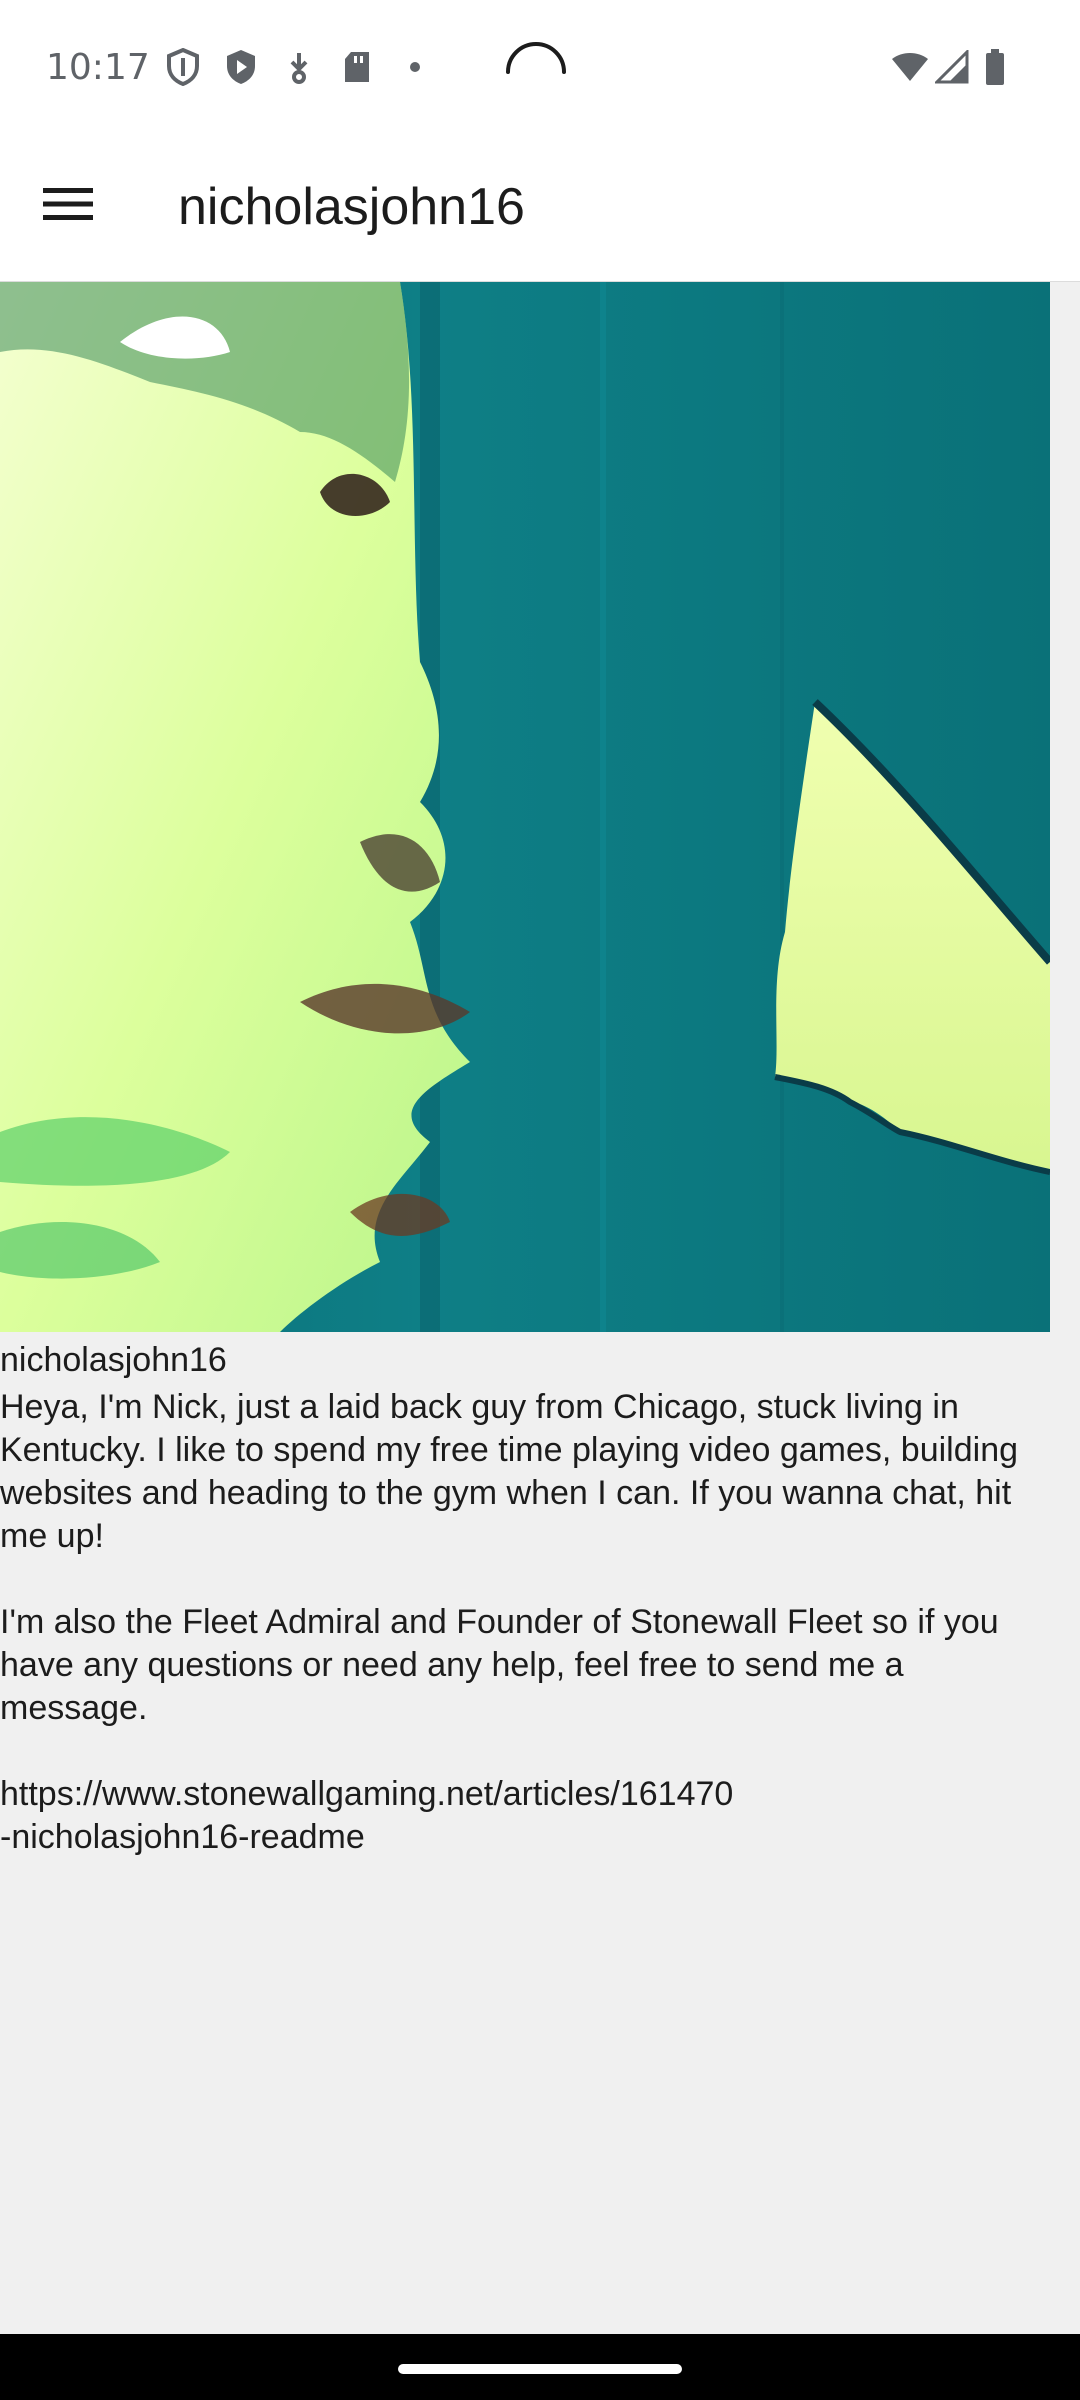 Image resolution: width=1080 pixels, height=2400 pixels. I want to click on hamburger-menu-icon, so click(68, 204).